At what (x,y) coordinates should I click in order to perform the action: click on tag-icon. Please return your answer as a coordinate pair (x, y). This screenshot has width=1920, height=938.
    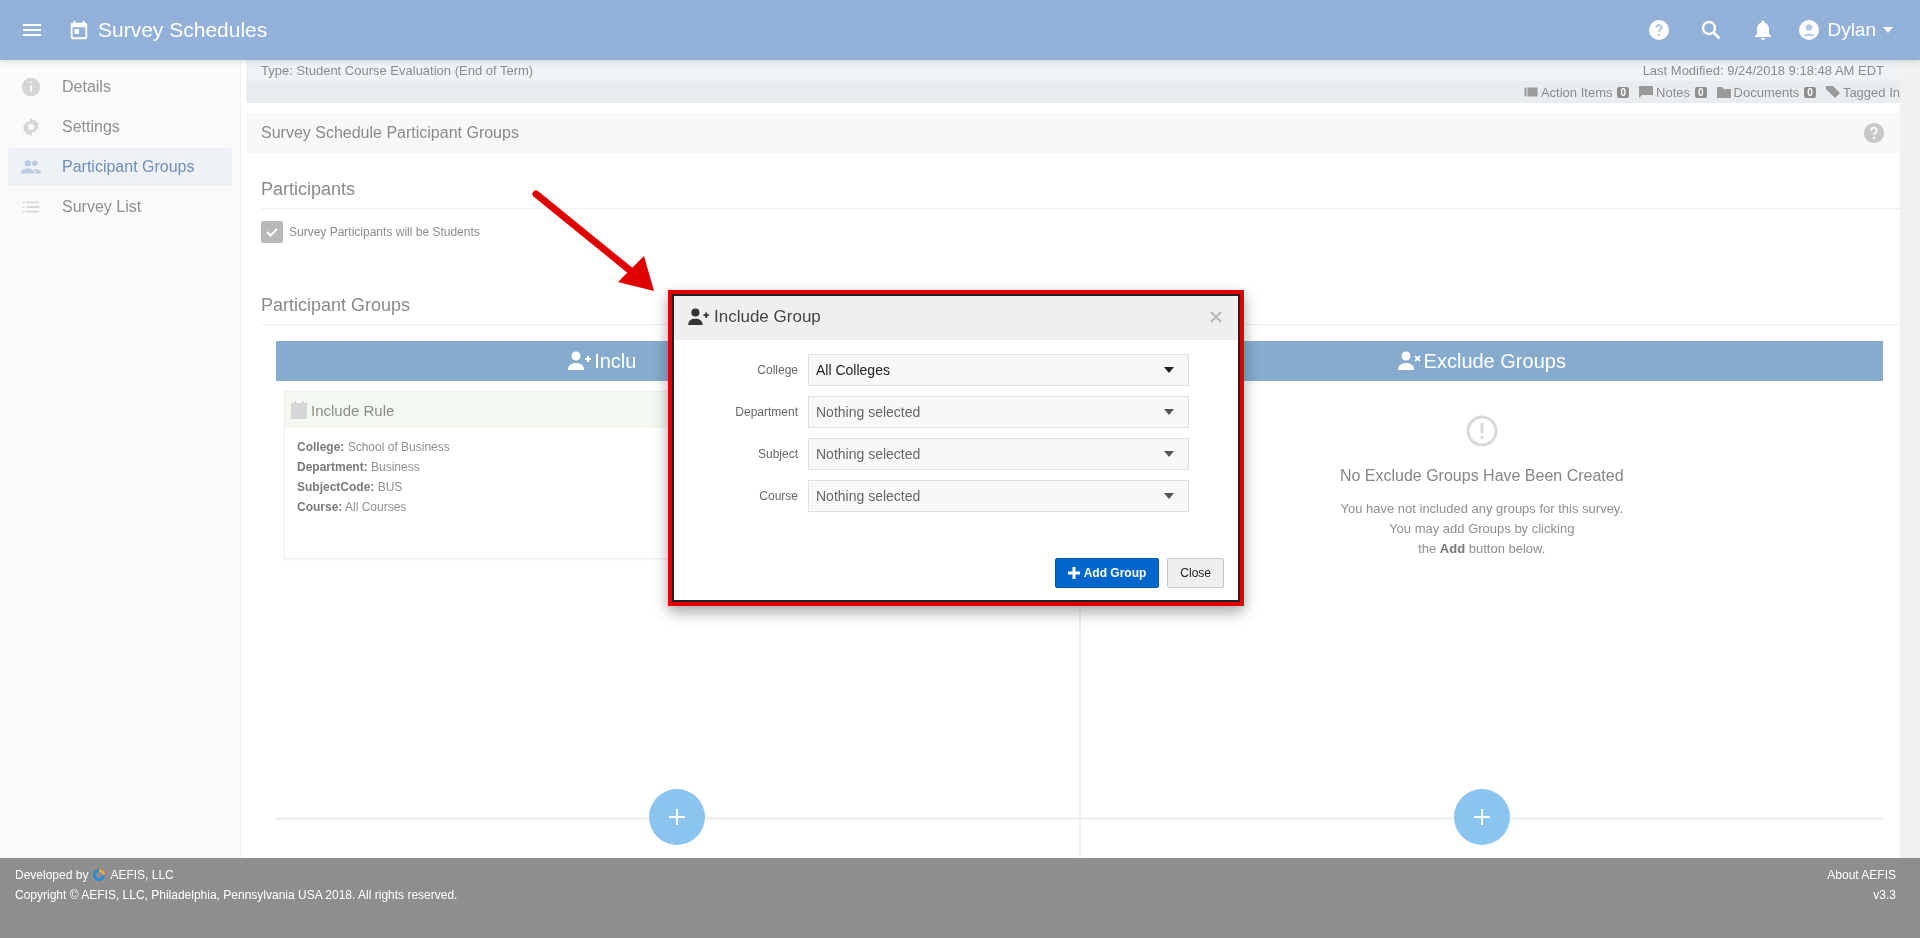
    Looking at the image, I should click on (1832, 92).